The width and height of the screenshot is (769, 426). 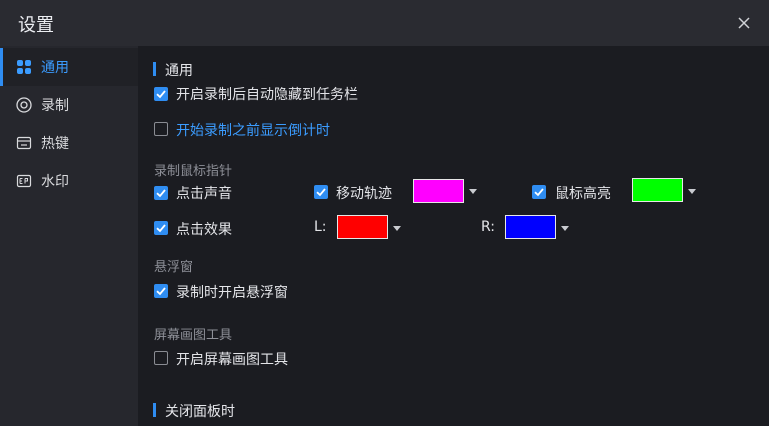 What do you see at coordinates (204, 229) in the screenshot?
I see `click-effect-label: 点击效果` at bounding box center [204, 229].